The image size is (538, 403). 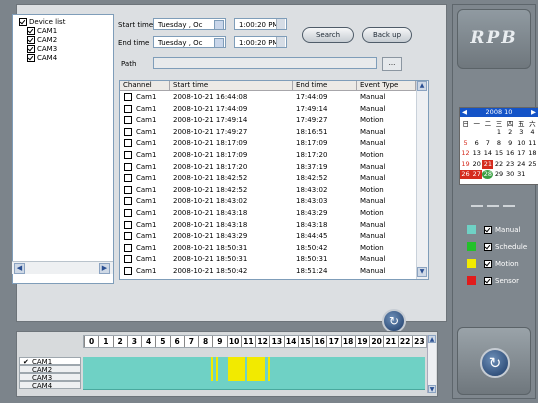 I want to click on cam1-checkbox, so click(x=31, y=31).